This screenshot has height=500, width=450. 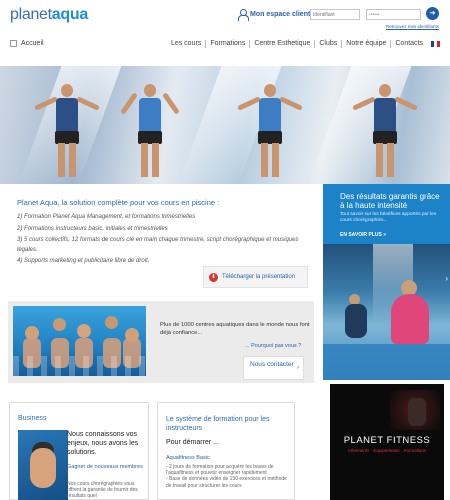 What do you see at coordinates (412, 26) in the screenshot?
I see `forgot-credentials-link: Retrouvez mes identifiants` at bounding box center [412, 26].